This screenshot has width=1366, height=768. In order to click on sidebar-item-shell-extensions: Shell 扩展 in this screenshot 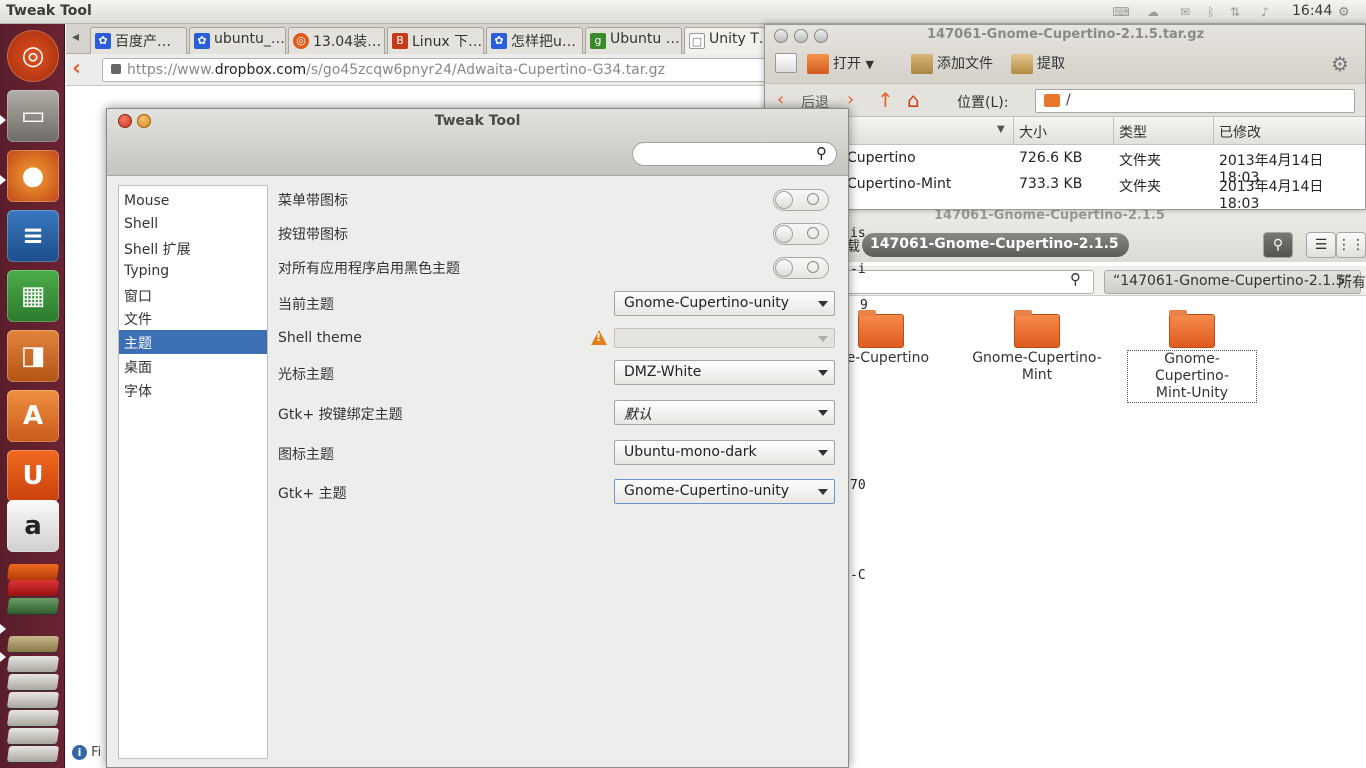, I will do `click(193, 248)`.